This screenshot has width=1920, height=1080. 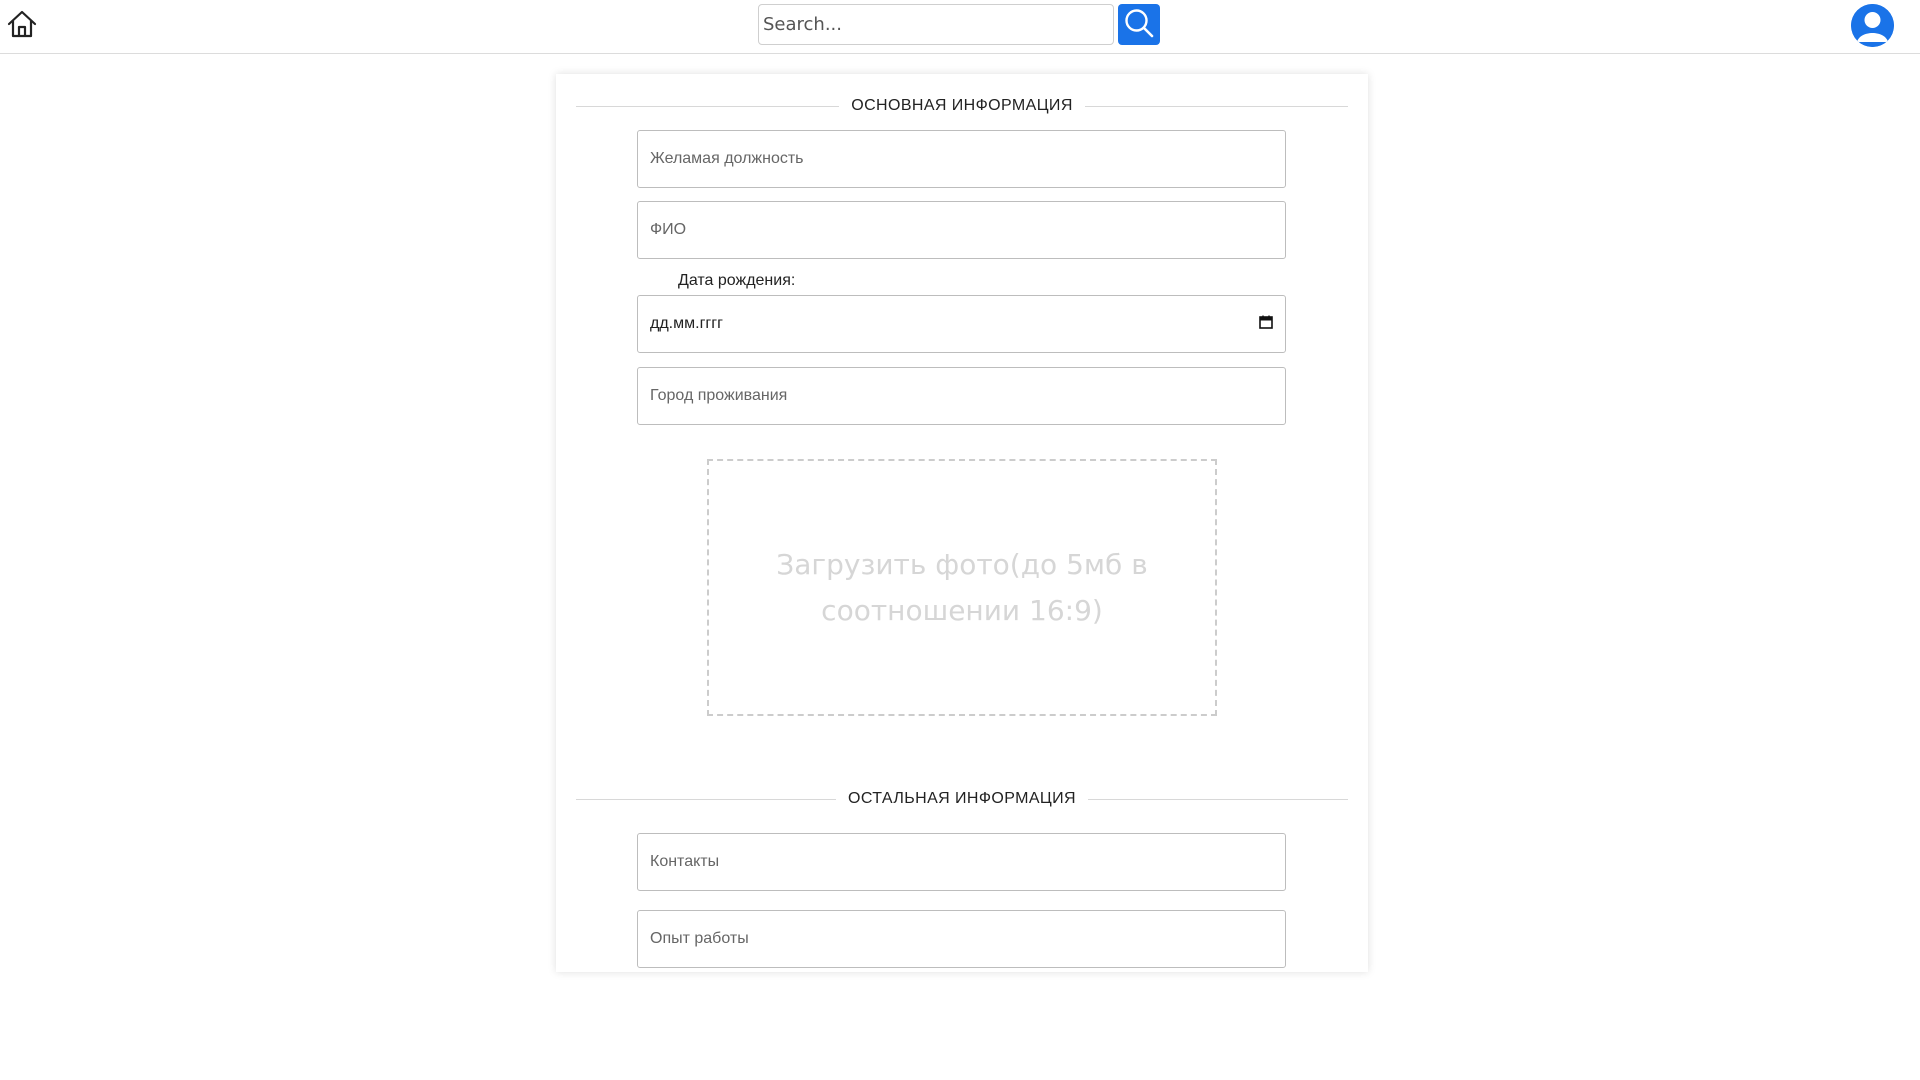 I want to click on section-other-title: ОСТАЛЬНАЯ ИНФОРМАЦИЯ, so click(x=962, y=798).